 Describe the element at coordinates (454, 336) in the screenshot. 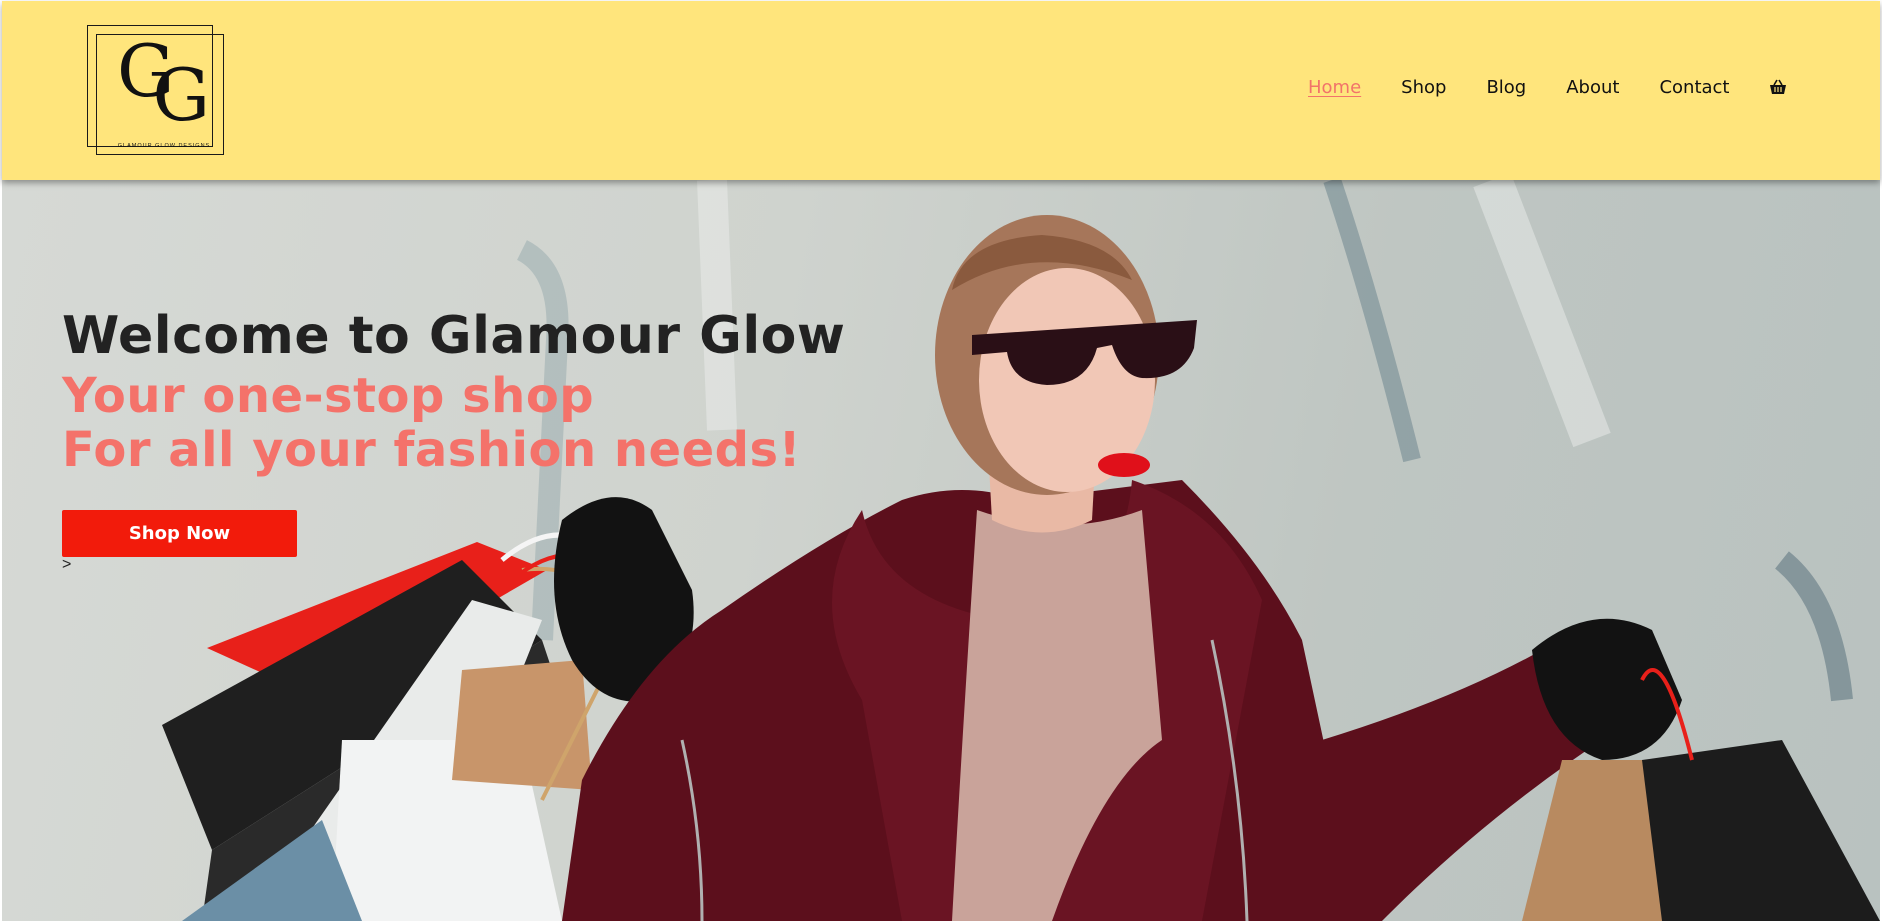

I see `hero-headline: Welcome to Glamour Glow` at that location.